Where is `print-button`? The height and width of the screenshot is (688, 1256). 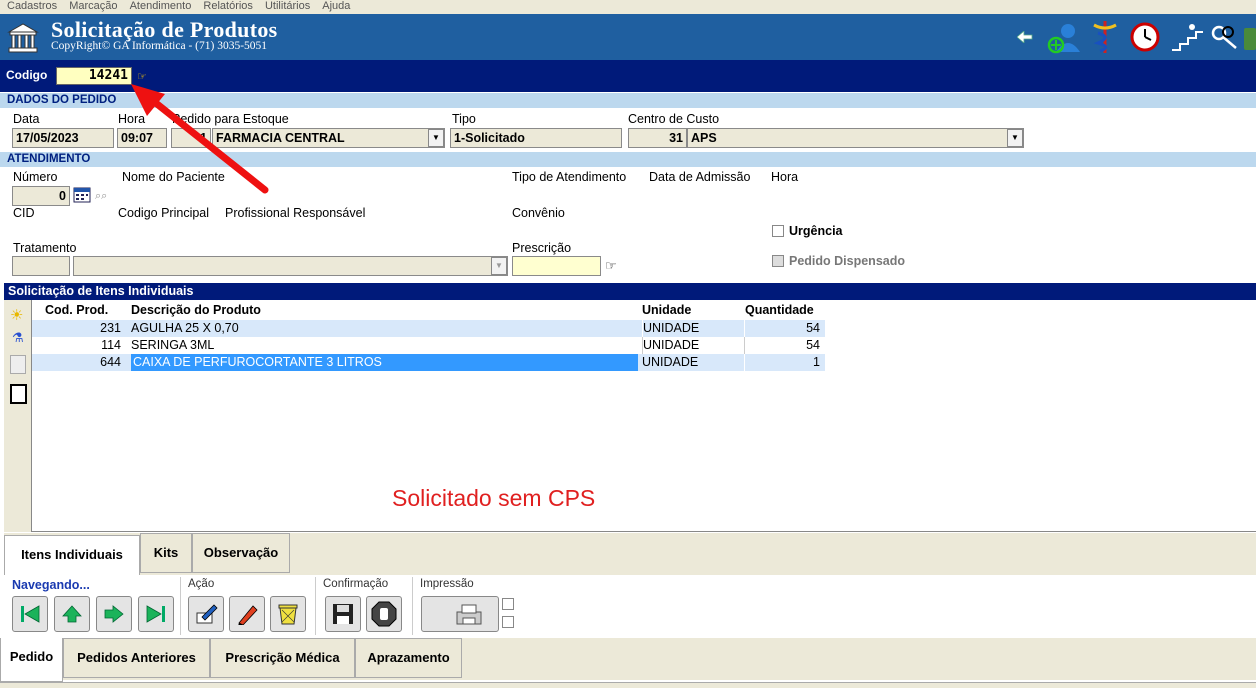 print-button is located at coordinates (460, 614).